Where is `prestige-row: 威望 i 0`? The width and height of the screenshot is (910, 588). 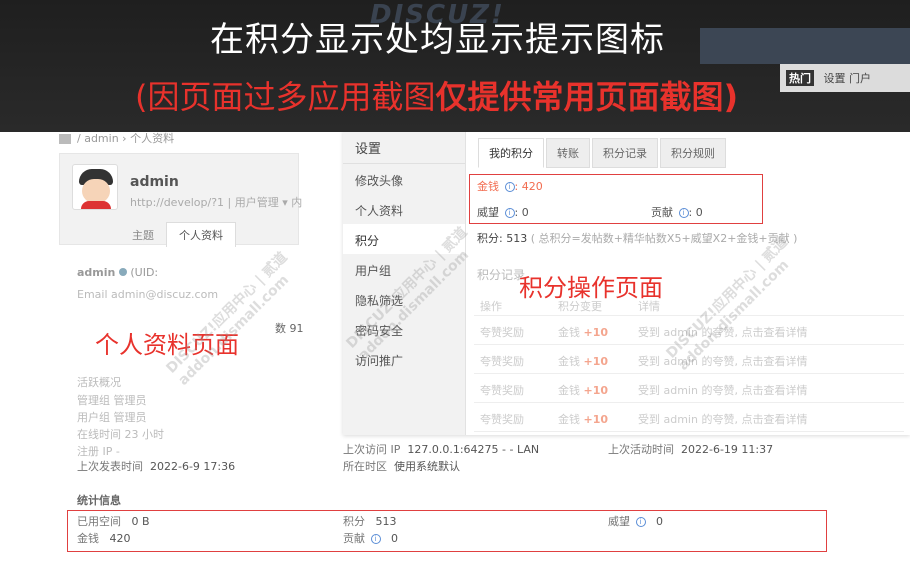
prestige-row: 威望 i 0 is located at coordinates (635, 521).